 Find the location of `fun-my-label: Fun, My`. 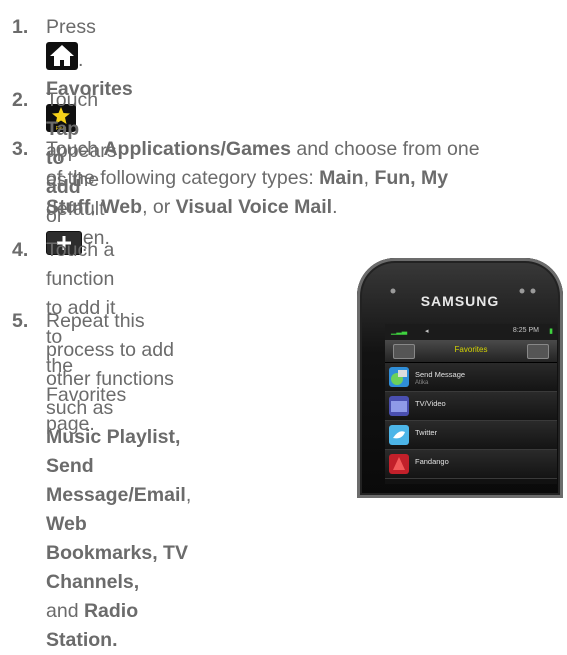

fun-my-label: Fun, My is located at coordinates (411, 178).